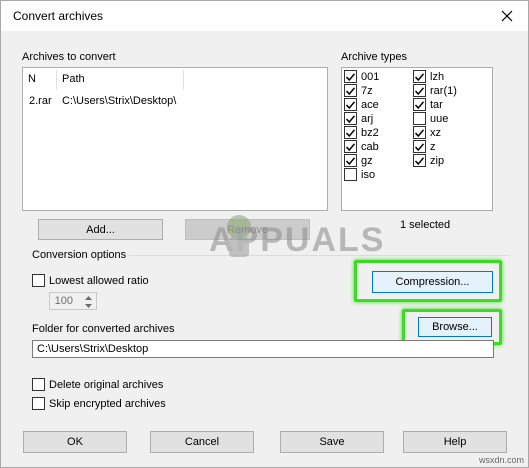 The width and height of the screenshot is (529, 468). I want to click on archive-type-ace-checkbox: ace, so click(361, 104).